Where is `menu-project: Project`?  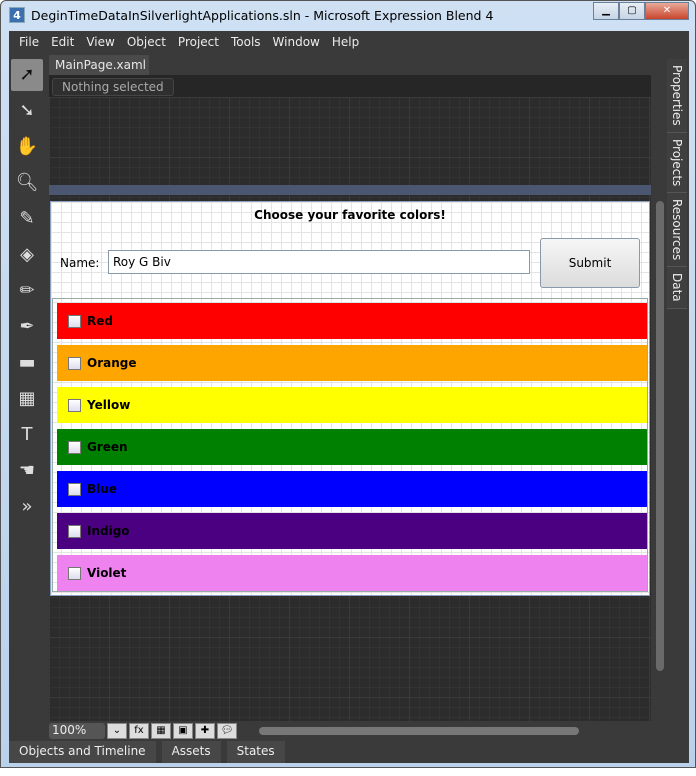
menu-project: Project is located at coordinates (198, 42).